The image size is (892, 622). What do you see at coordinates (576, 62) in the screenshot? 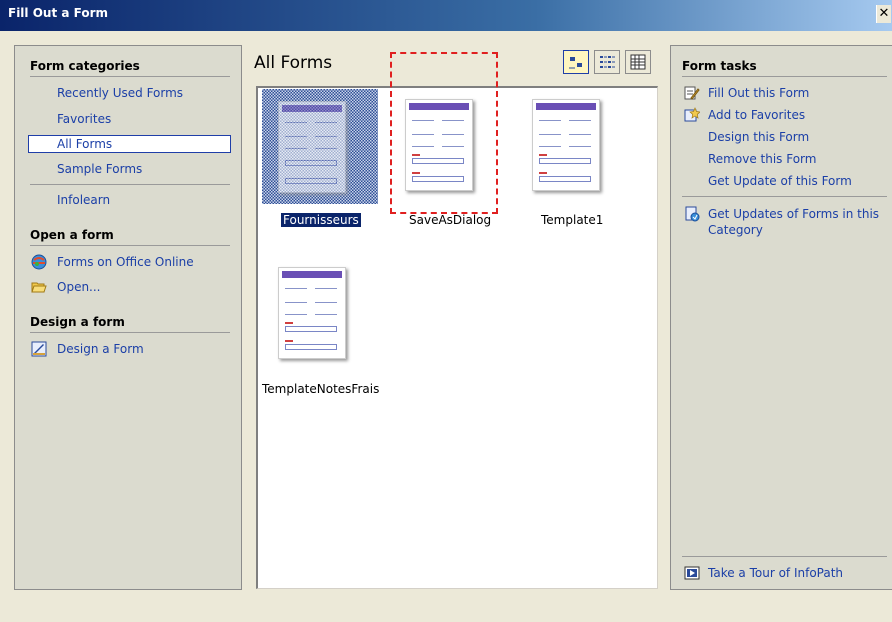
I see `large-icons-view-button` at bounding box center [576, 62].